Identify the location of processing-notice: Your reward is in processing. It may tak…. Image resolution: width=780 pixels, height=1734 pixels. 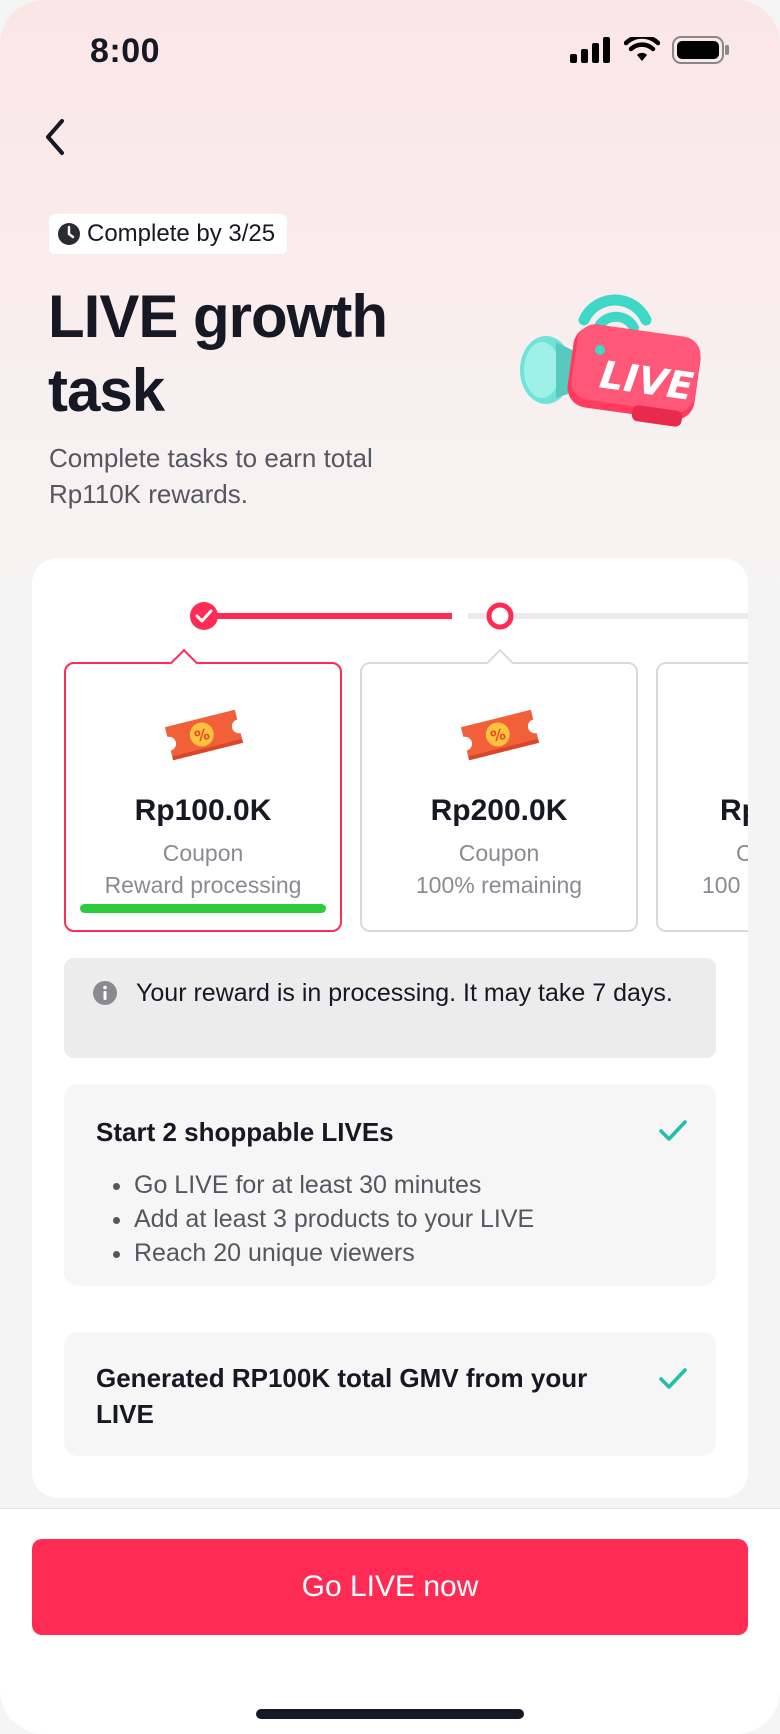
(390, 1008).